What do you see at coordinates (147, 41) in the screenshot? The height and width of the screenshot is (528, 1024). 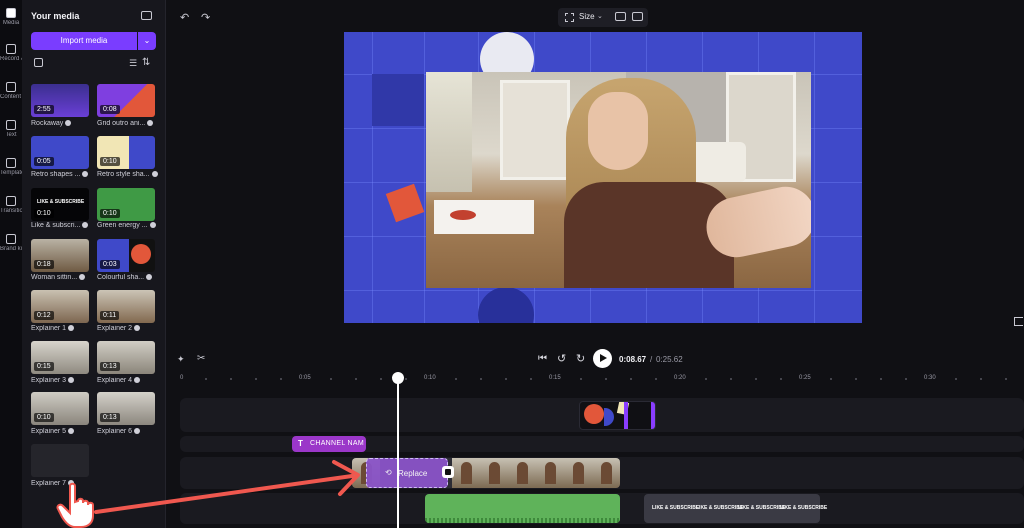 I see `import-dropdown-button: ⌄` at bounding box center [147, 41].